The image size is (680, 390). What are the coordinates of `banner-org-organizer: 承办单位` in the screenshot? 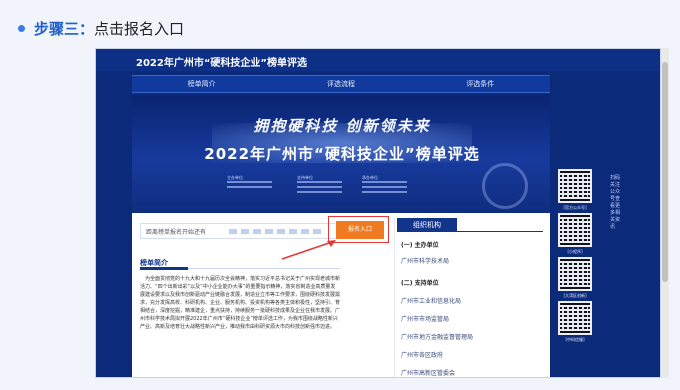 It's located at (384, 185).